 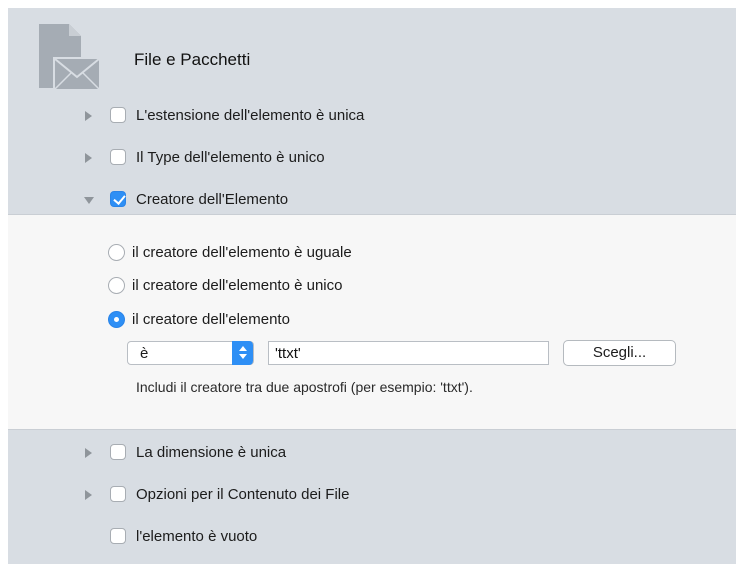 I want to click on radio-creator-unique, so click(x=116, y=285).